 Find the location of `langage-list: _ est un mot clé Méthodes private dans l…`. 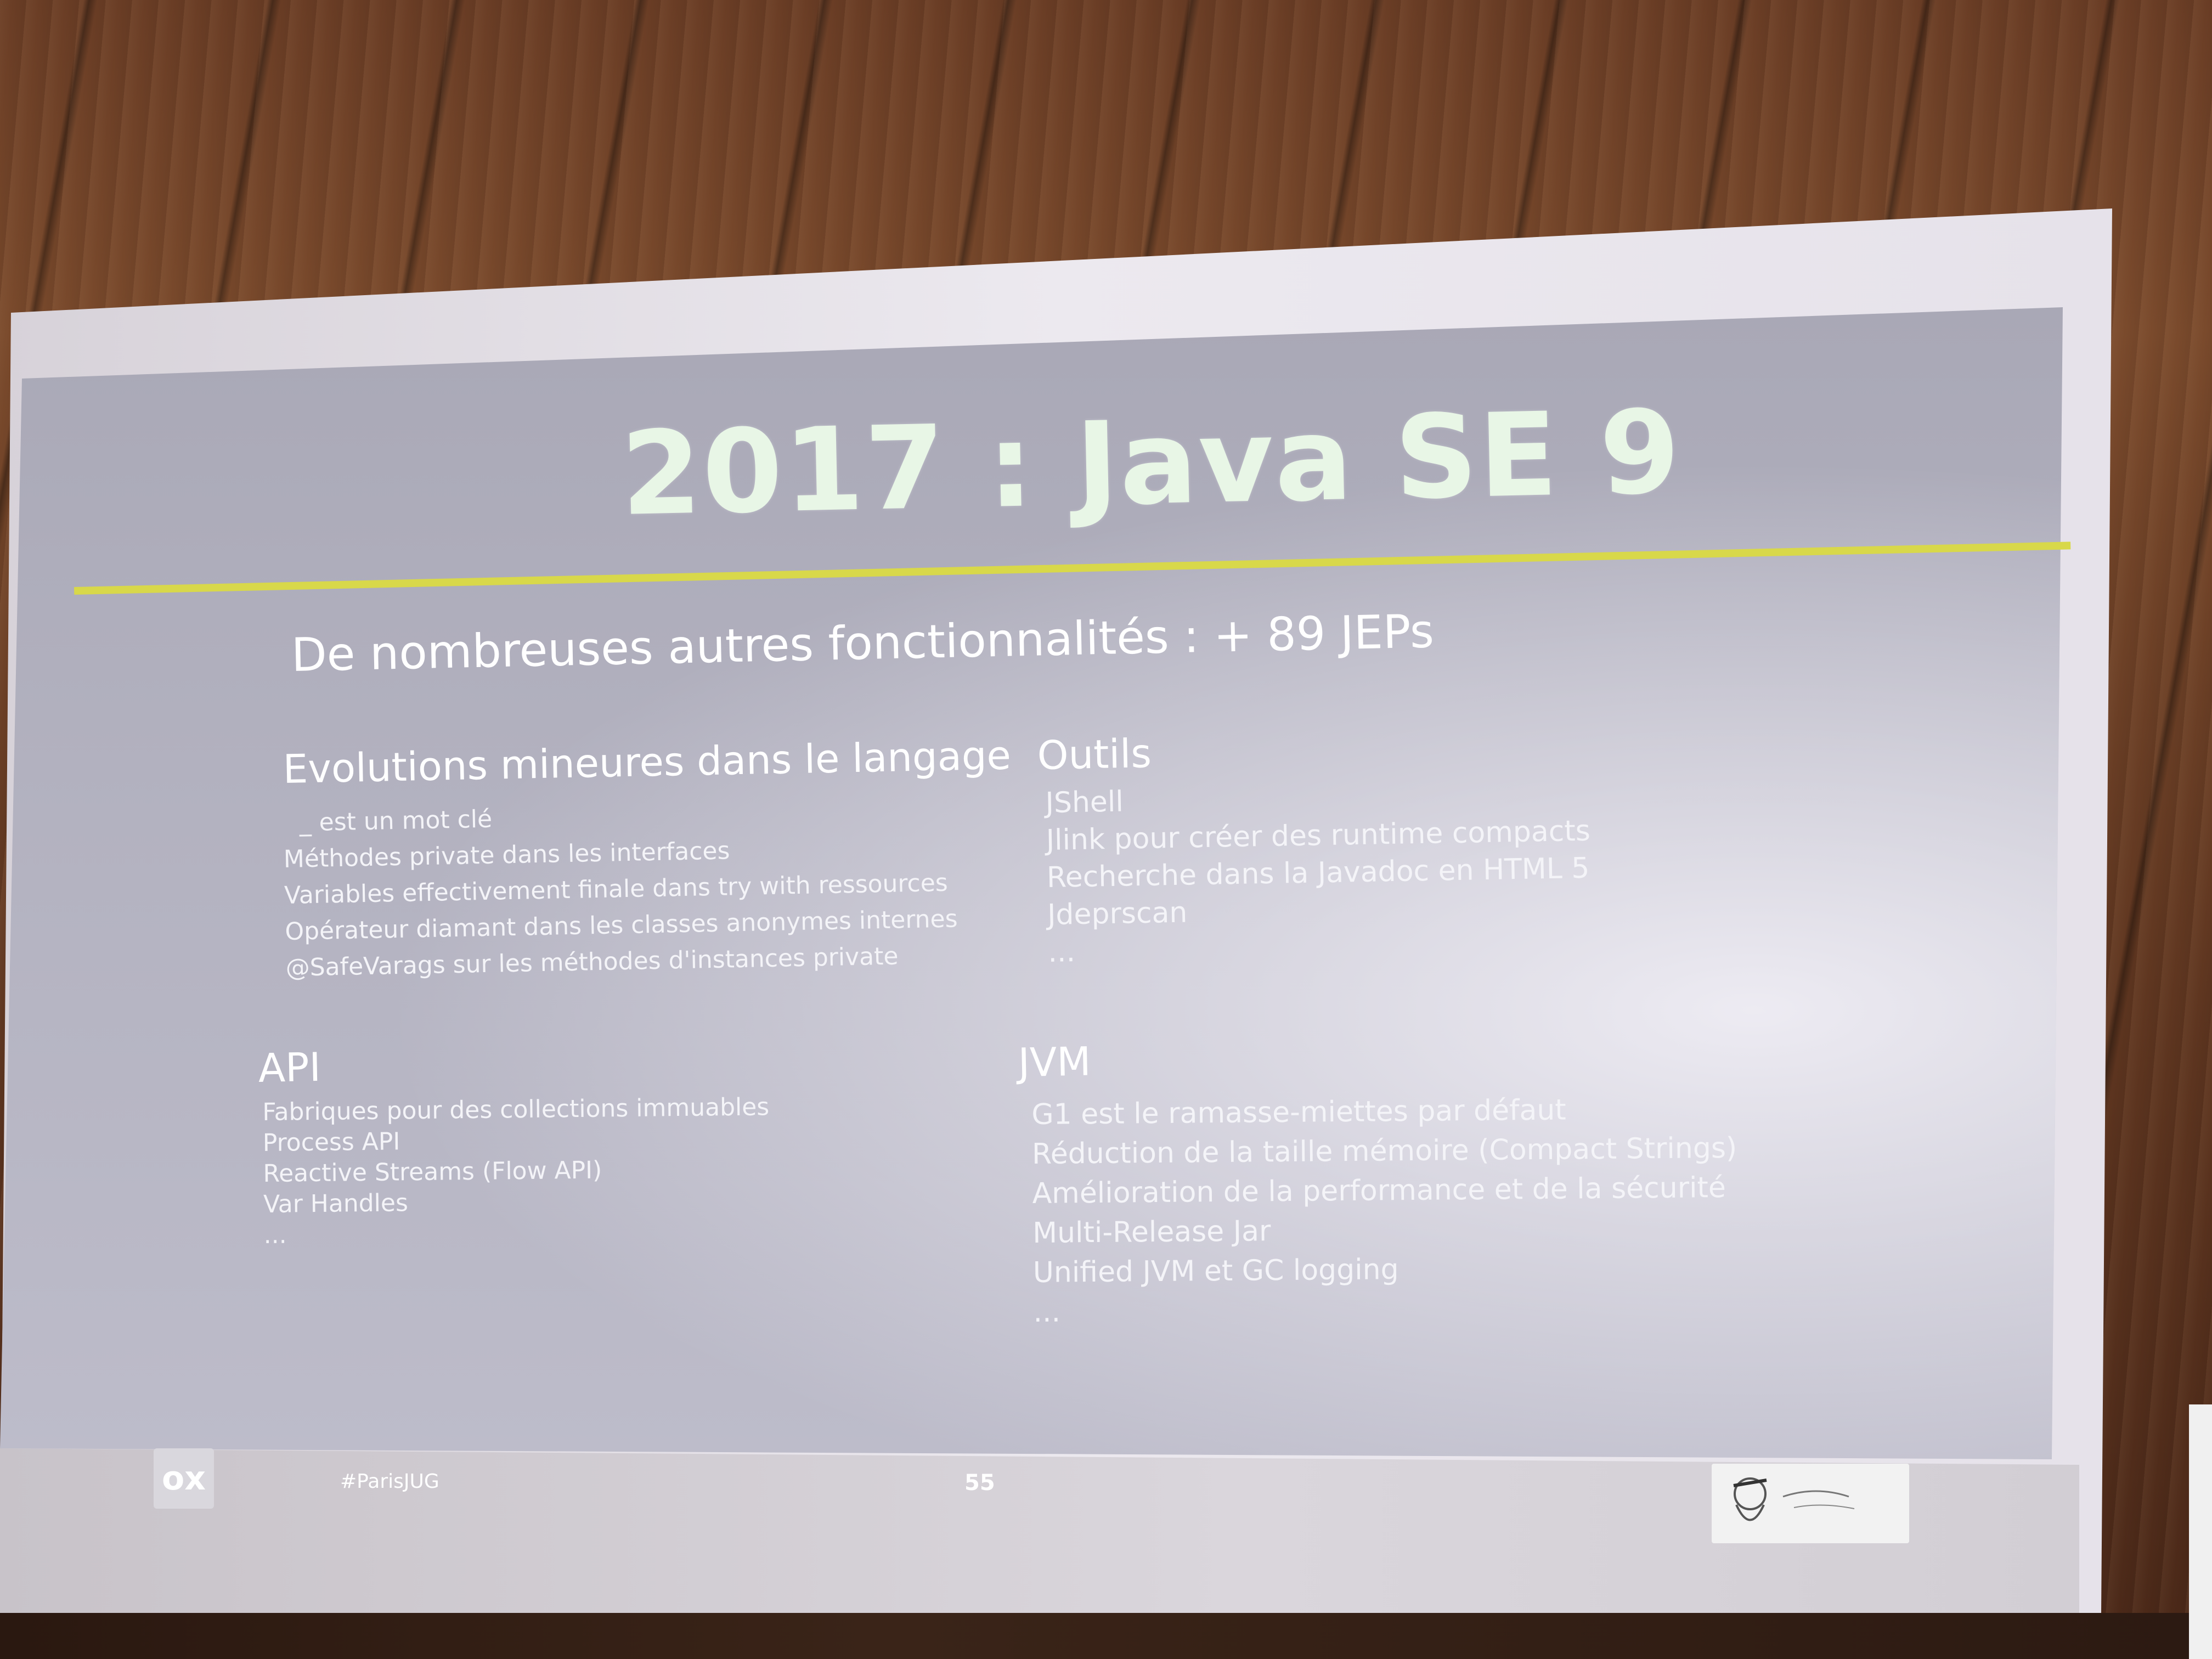

langage-list: _ est un mot clé Méthodes private dans l… is located at coordinates (620, 889).